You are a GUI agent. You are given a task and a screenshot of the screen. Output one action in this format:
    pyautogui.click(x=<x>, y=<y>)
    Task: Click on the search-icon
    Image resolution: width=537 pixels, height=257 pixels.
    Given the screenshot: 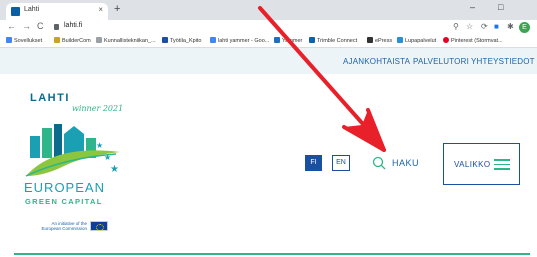 What is the action you would take?
    pyautogui.click(x=379, y=163)
    